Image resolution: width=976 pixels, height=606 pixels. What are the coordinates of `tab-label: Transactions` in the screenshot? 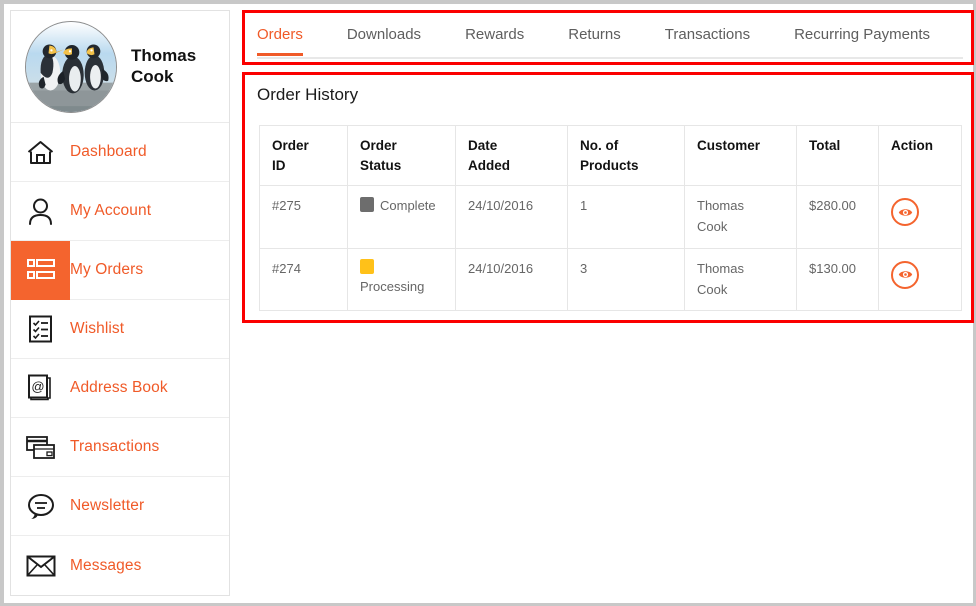 It's located at (707, 34).